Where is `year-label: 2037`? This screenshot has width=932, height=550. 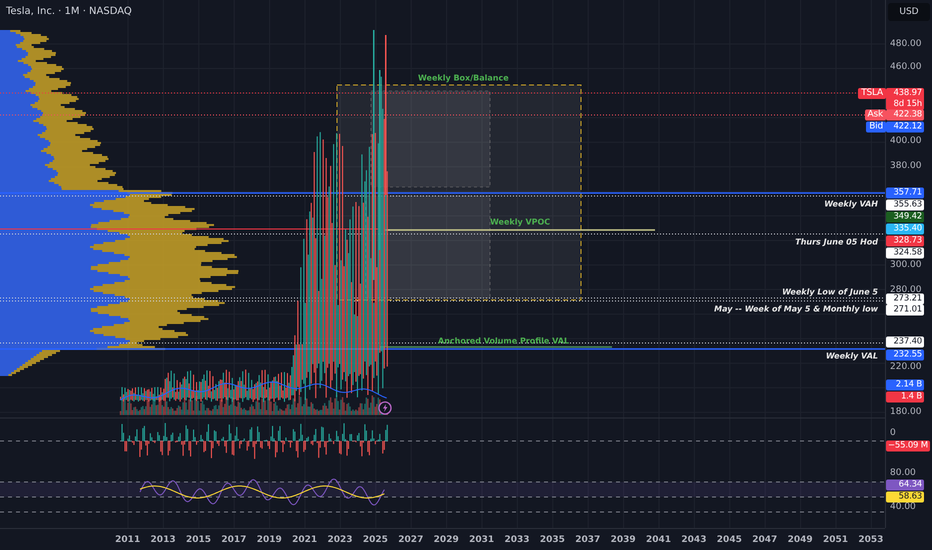 year-label: 2037 is located at coordinates (588, 539).